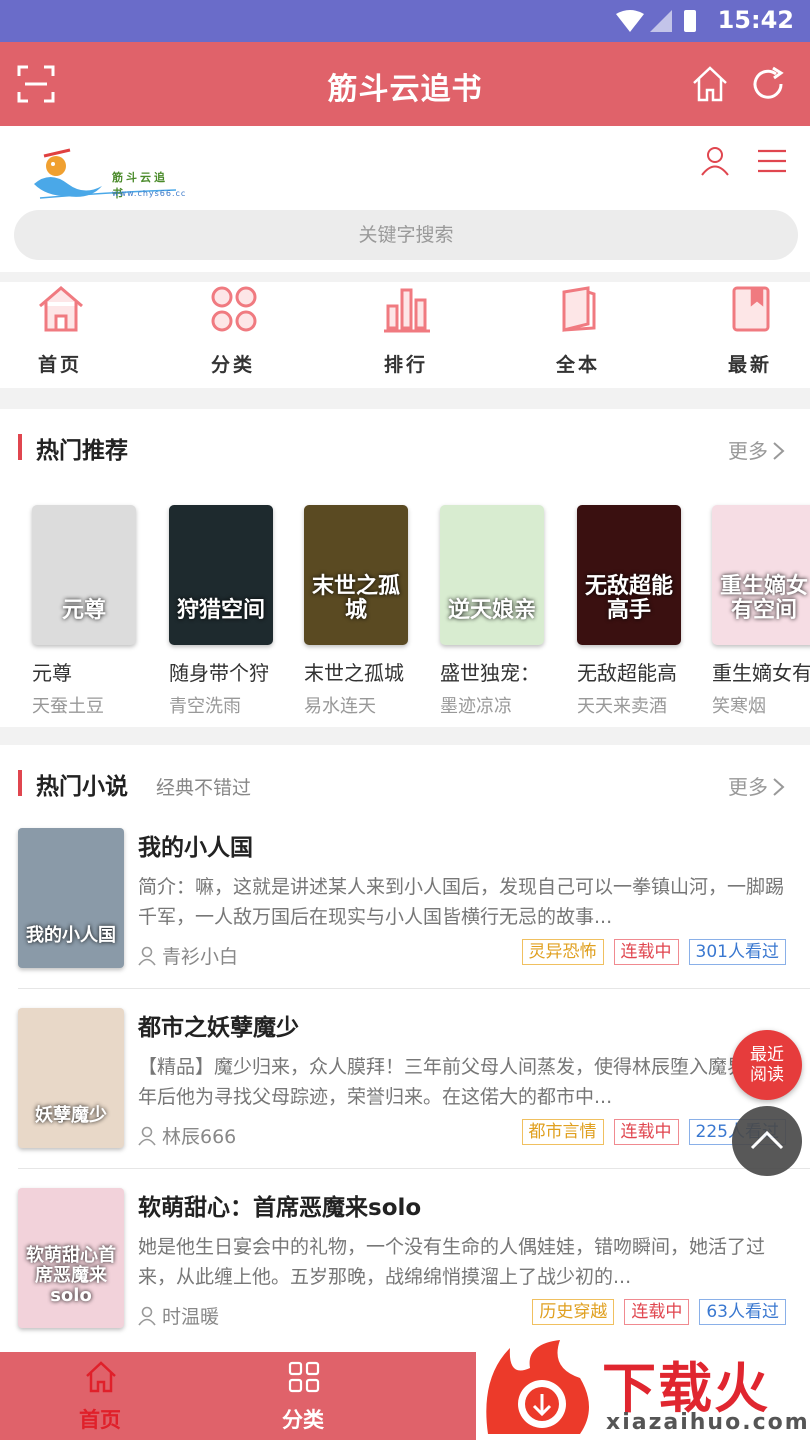  What do you see at coordinates (750, 335) in the screenshot?
I see `nav-item-latest: 最新` at bounding box center [750, 335].